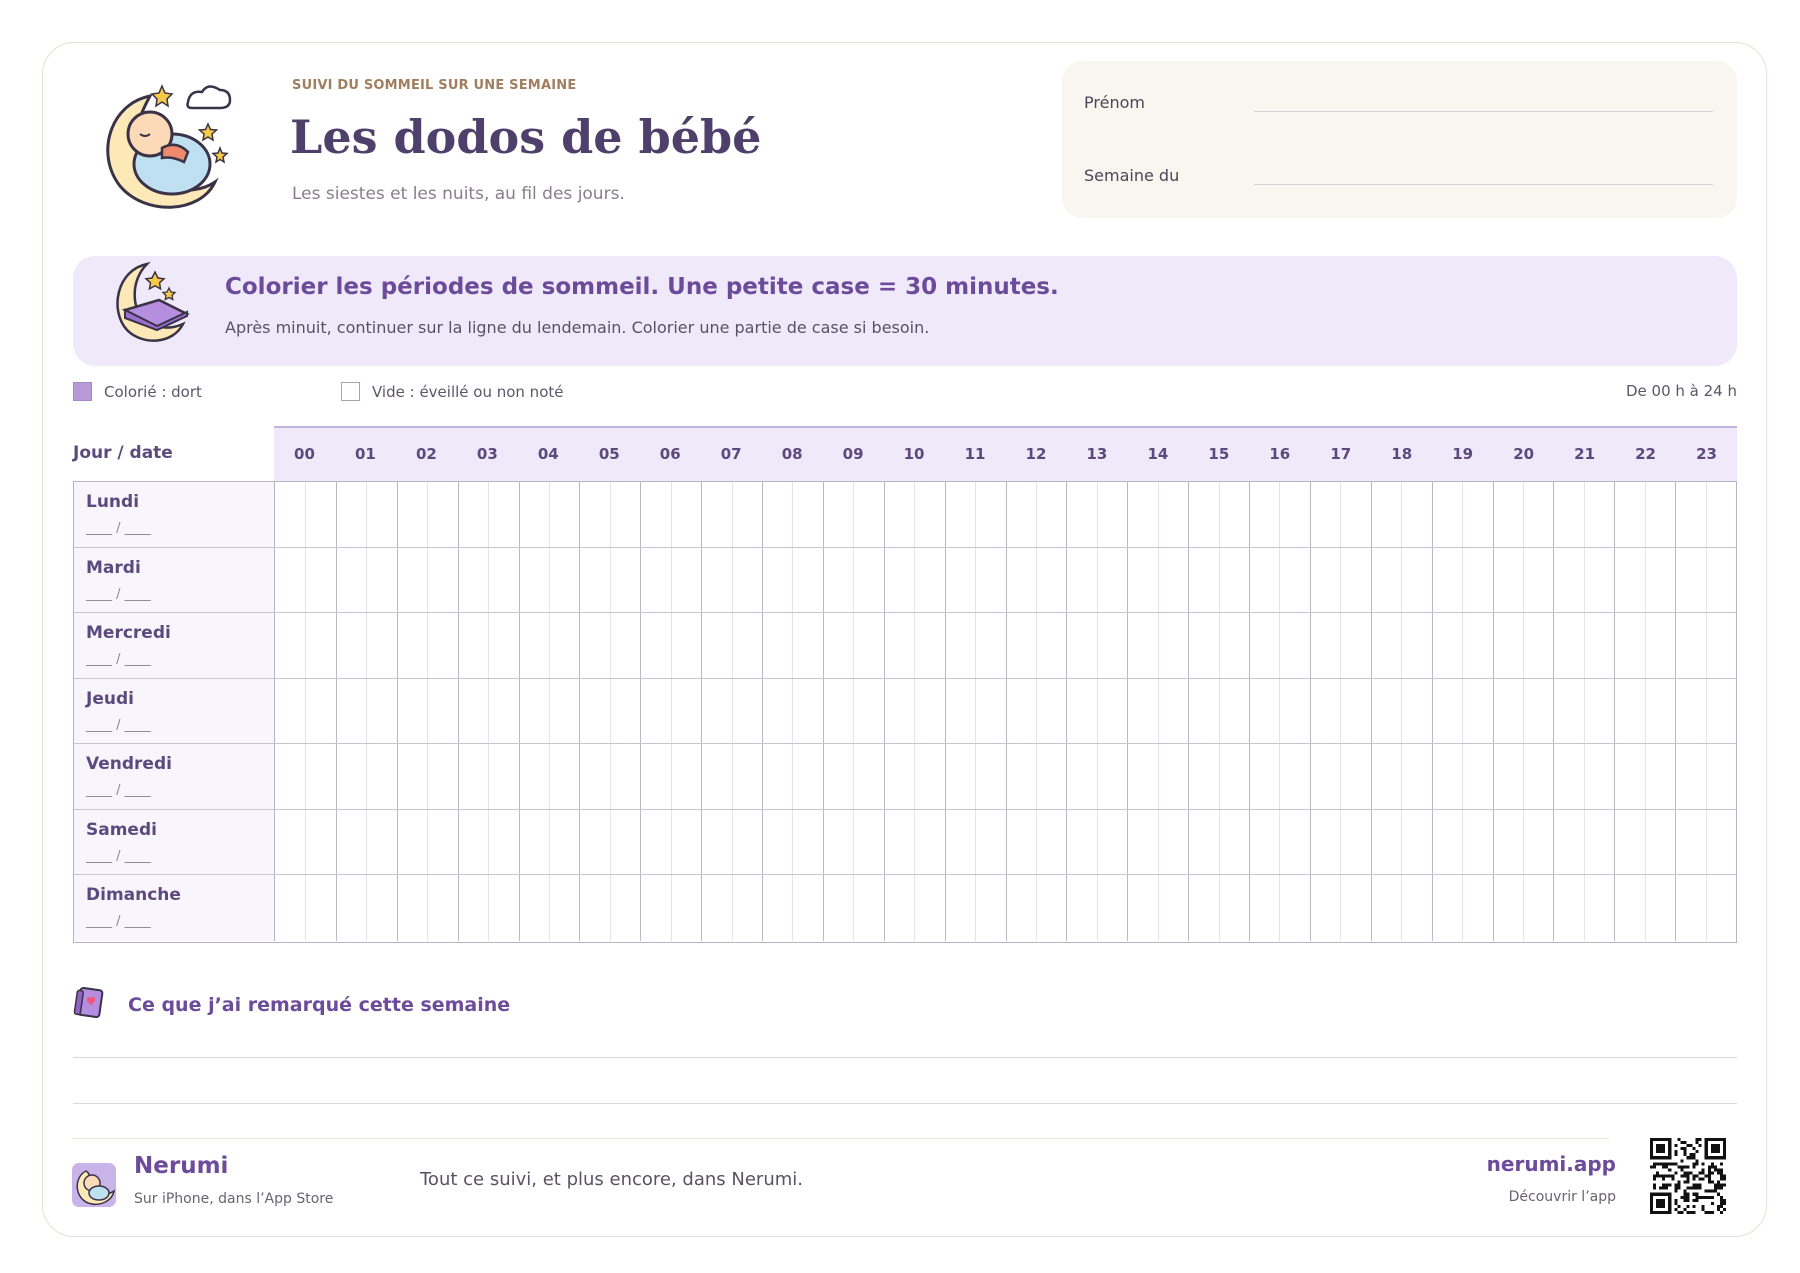 This screenshot has height=1273, width=1800. What do you see at coordinates (1398, 177) in the screenshot?
I see `week-field: Semaine du` at bounding box center [1398, 177].